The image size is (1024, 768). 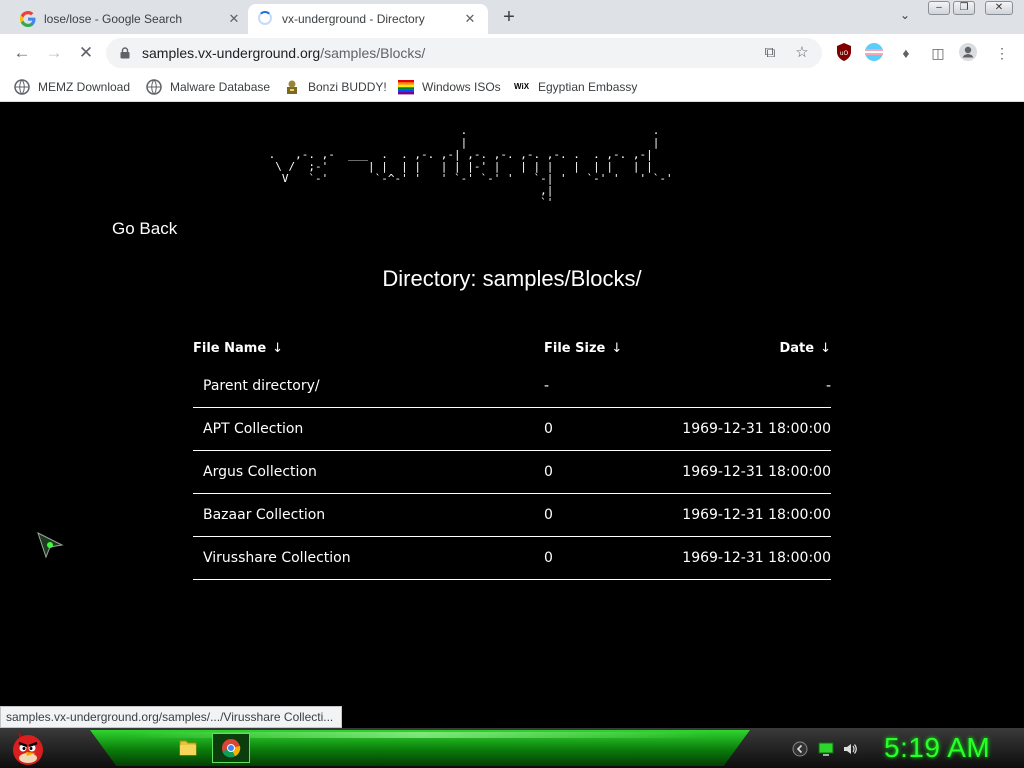 I want to click on table-row: Argus Collection 0 1969-12-31 18:00:00, so click(x=512, y=472).